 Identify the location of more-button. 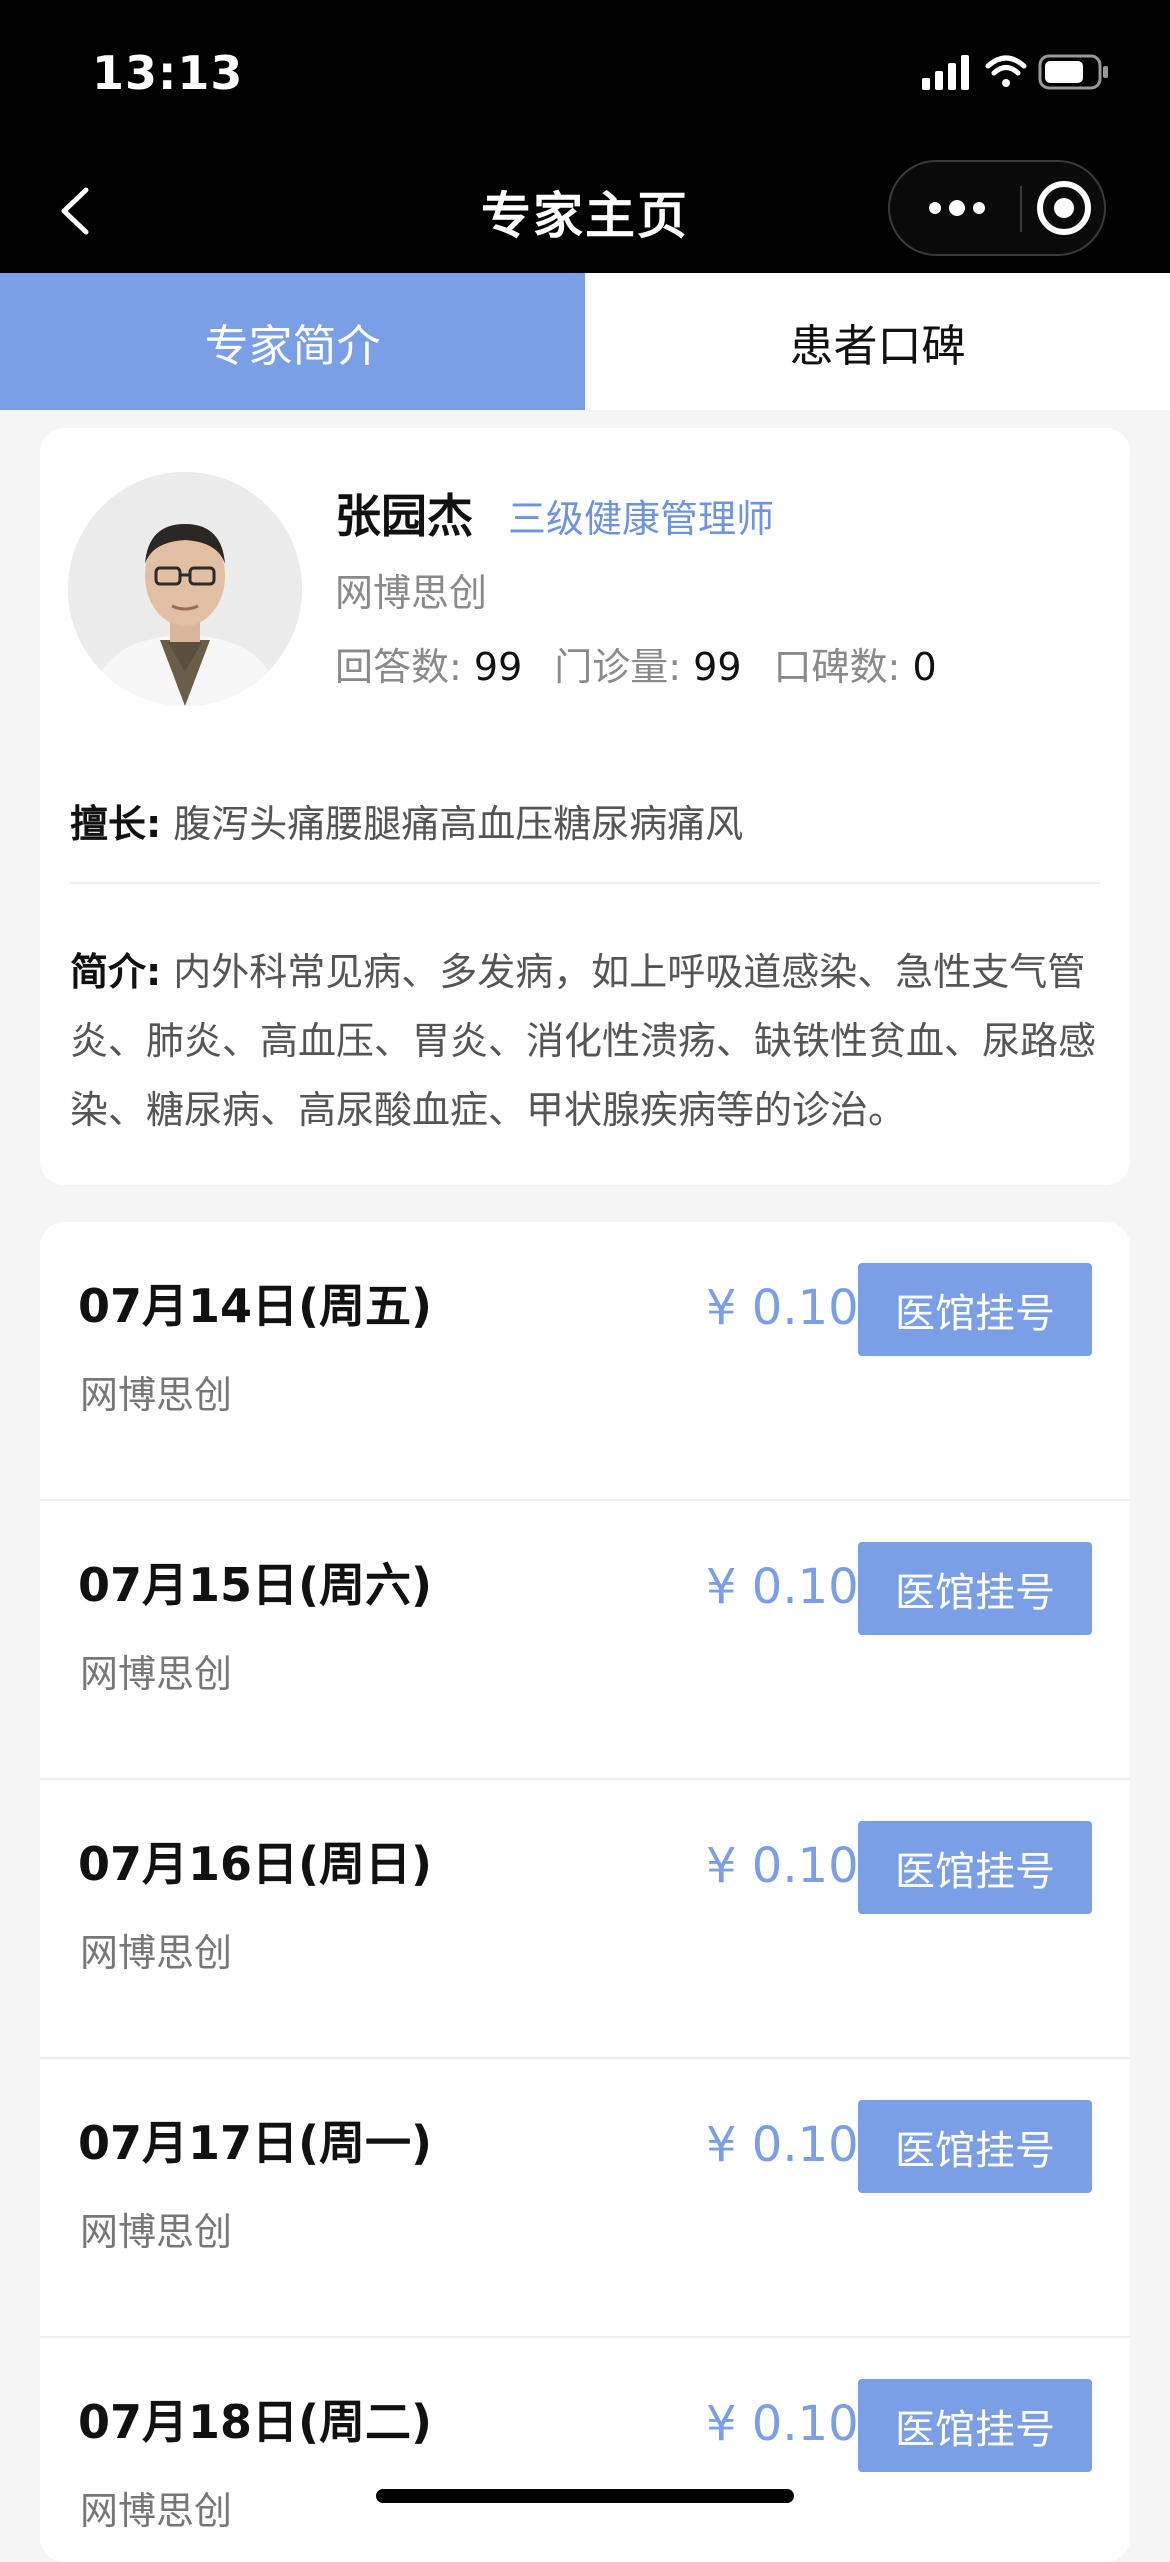
(944, 208).